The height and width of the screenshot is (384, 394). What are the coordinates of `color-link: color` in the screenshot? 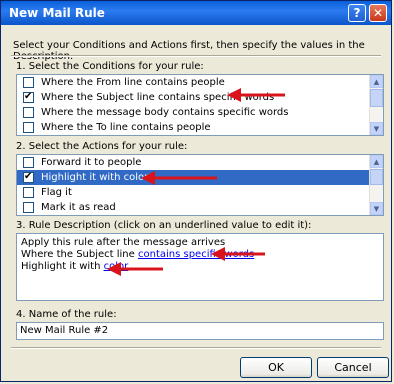 It's located at (116, 266).